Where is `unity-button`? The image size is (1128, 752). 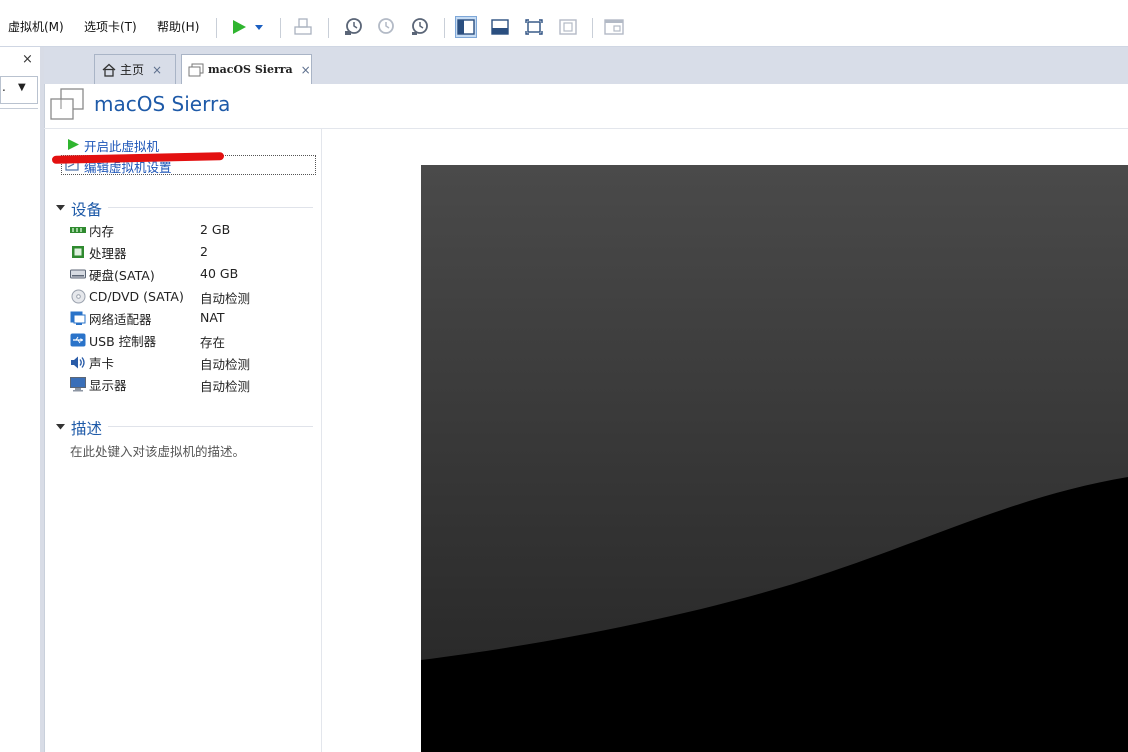 unity-button is located at coordinates (568, 27).